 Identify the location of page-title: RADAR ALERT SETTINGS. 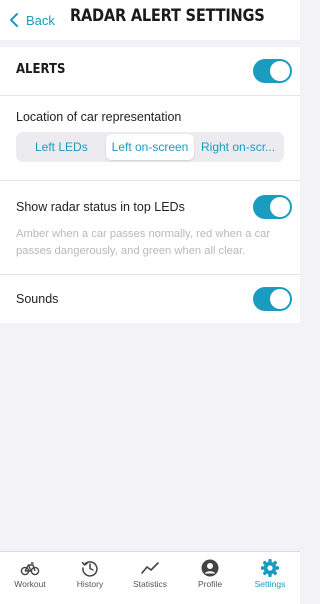
(167, 16).